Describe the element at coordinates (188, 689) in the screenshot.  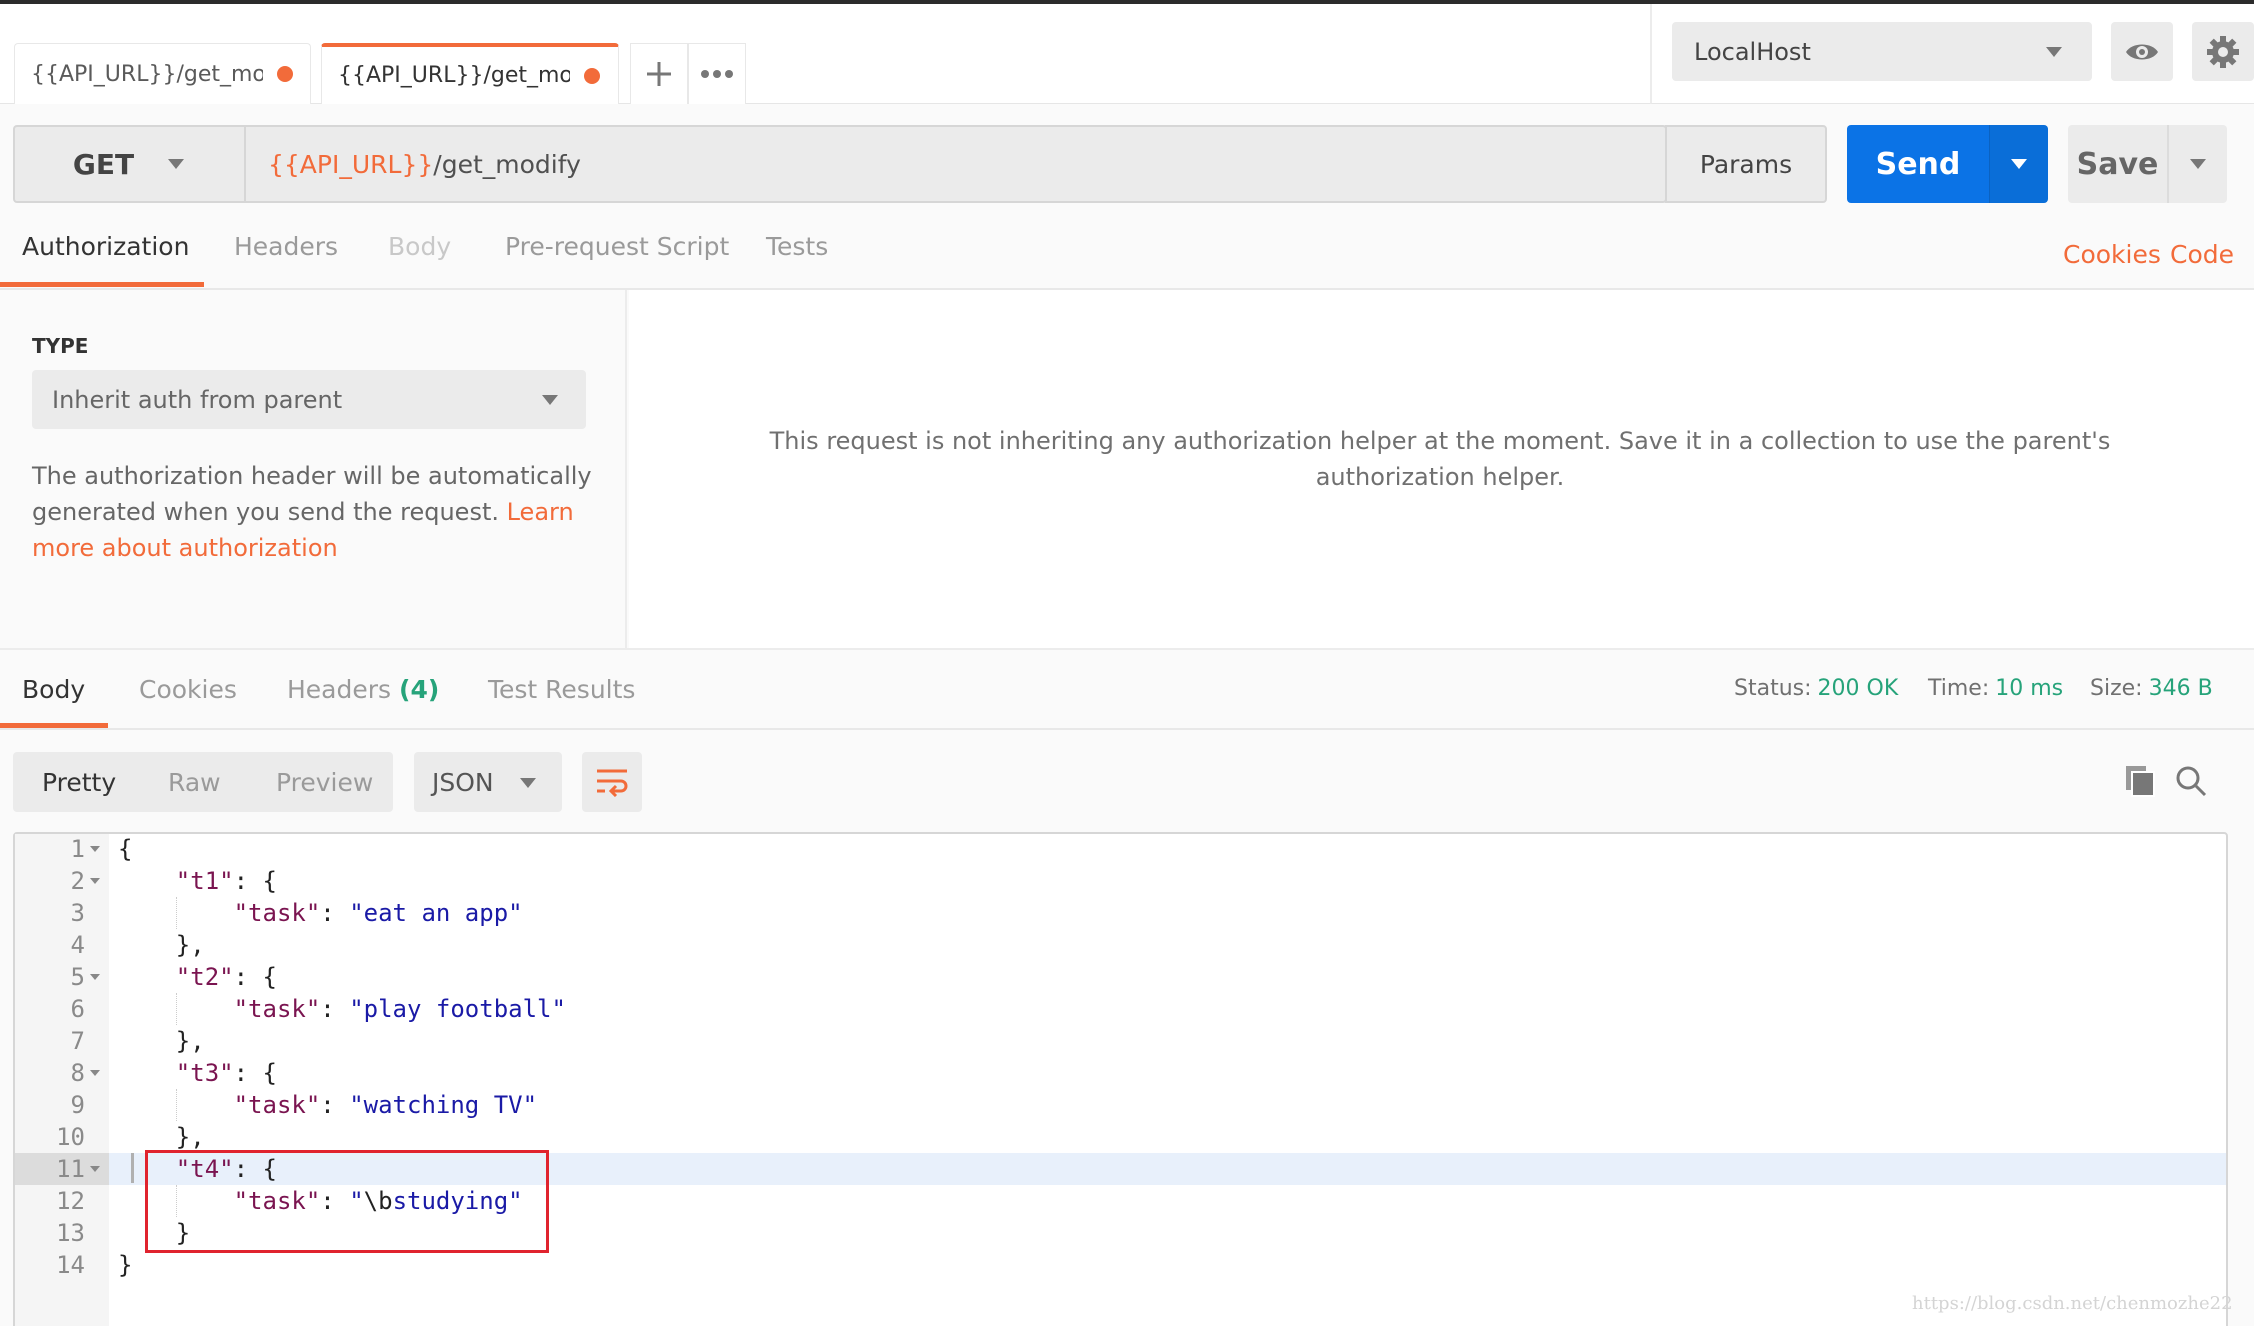
I see `response-tab-cookies: Cookies` at that location.